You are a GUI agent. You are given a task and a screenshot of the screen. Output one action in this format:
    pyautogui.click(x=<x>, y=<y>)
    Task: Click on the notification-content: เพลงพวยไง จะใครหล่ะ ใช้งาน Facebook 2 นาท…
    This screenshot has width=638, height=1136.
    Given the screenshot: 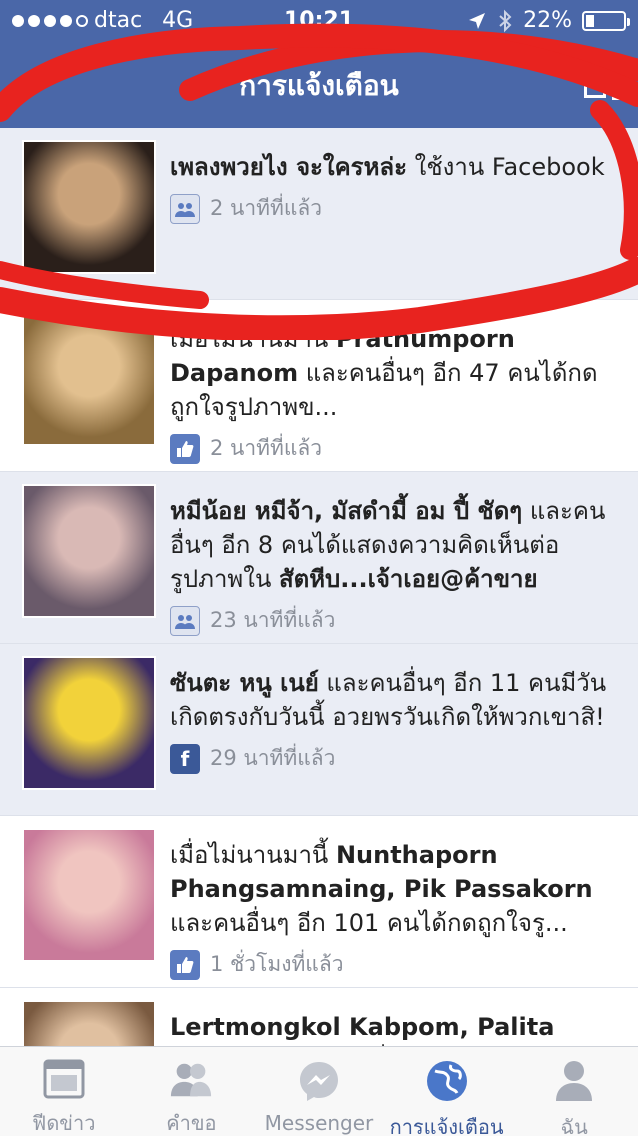 What is the action you would take?
    pyautogui.click(x=397, y=187)
    